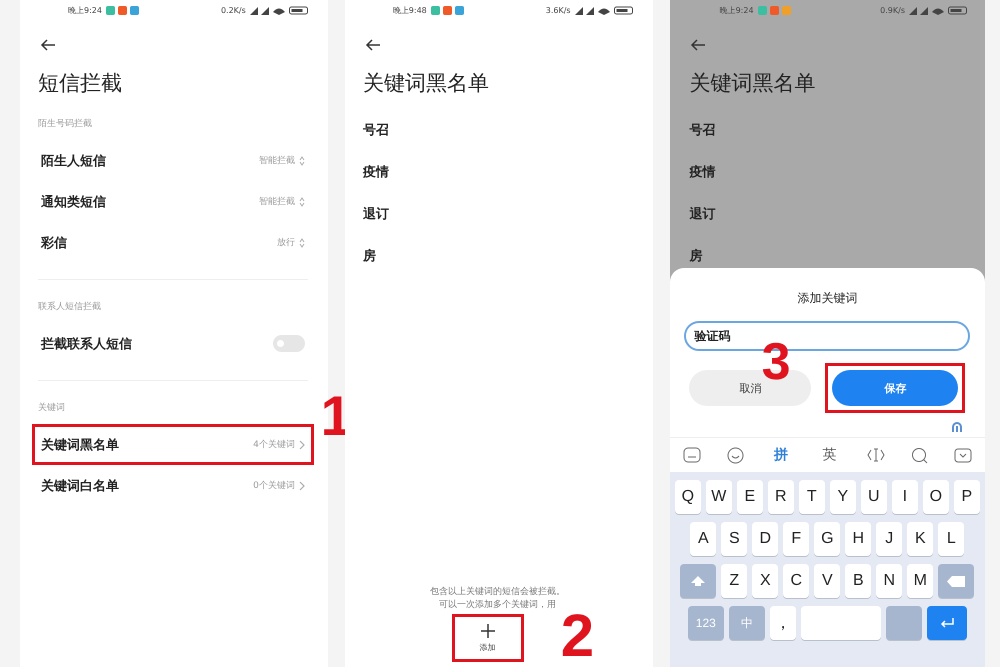 Image resolution: width=1000 pixels, height=667 pixels. Describe the element at coordinates (919, 455) in the screenshot. I see `search-icon` at that location.